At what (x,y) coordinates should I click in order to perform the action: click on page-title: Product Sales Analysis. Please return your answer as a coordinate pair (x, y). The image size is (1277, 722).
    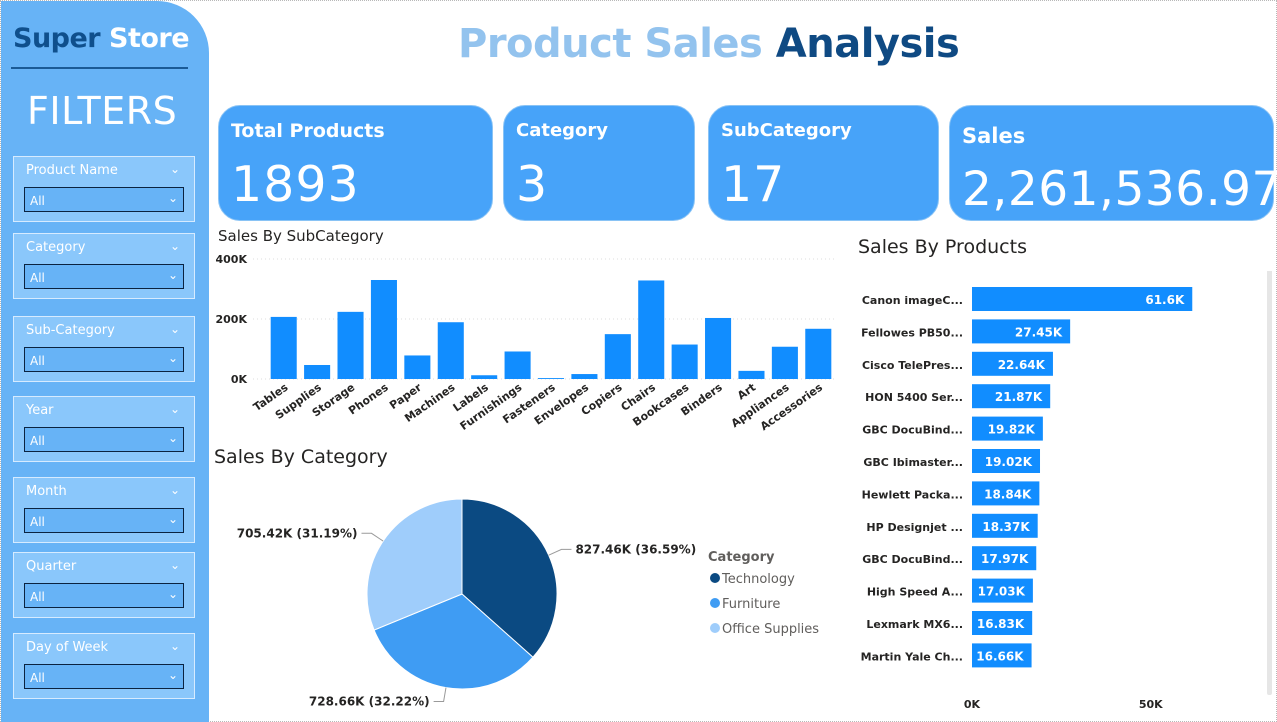
    Looking at the image, I should click on (709, 44).